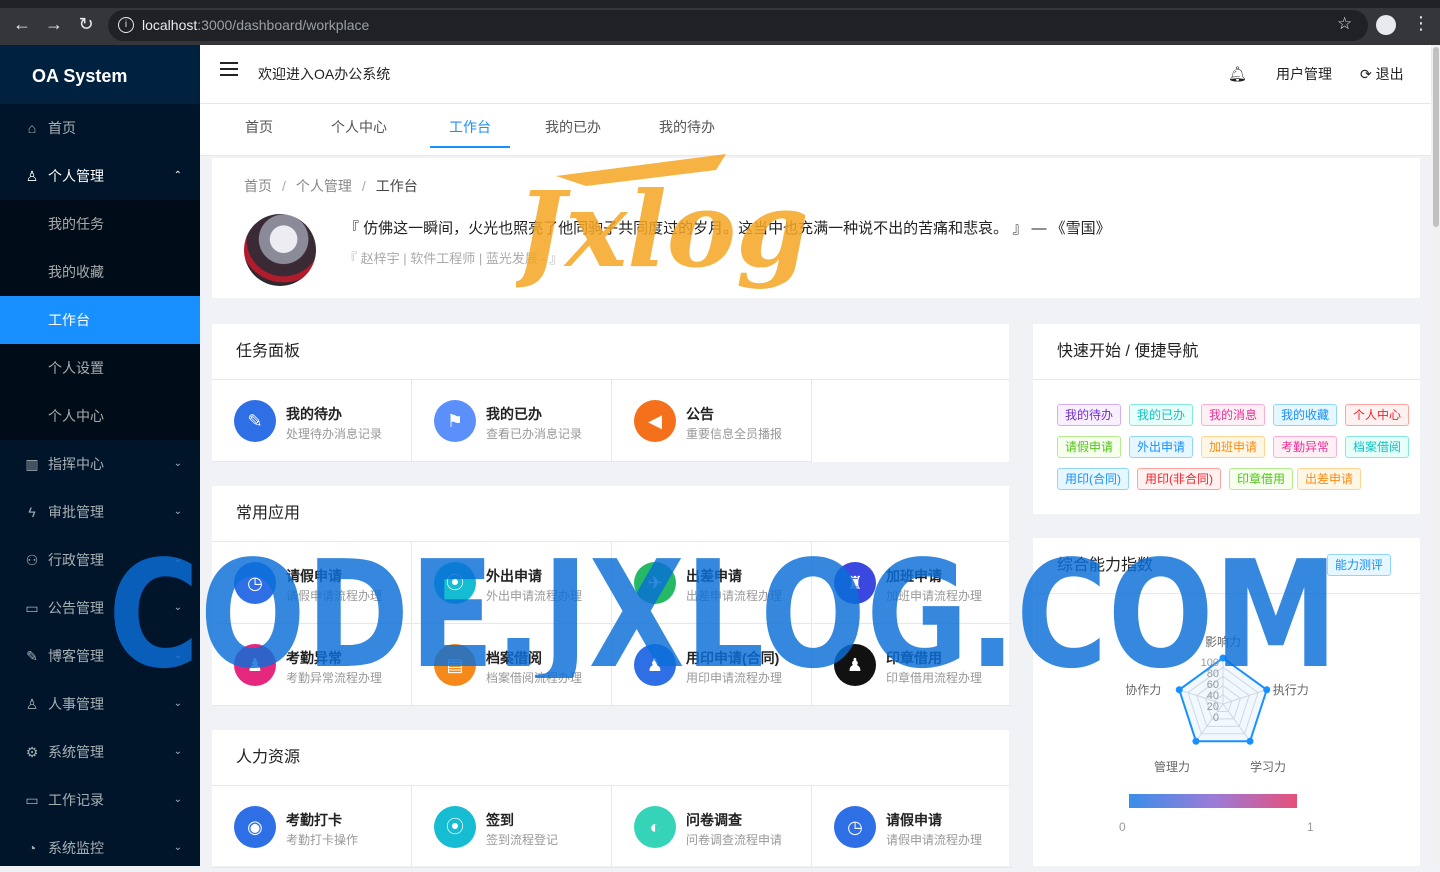 Image resolution: width=1440 pixels, height=872 pixels. Describe the element at coordinates (738, 25) in the screenshot. I see `address-bar: i localhost:3000/dashboard/workplace` at that location.